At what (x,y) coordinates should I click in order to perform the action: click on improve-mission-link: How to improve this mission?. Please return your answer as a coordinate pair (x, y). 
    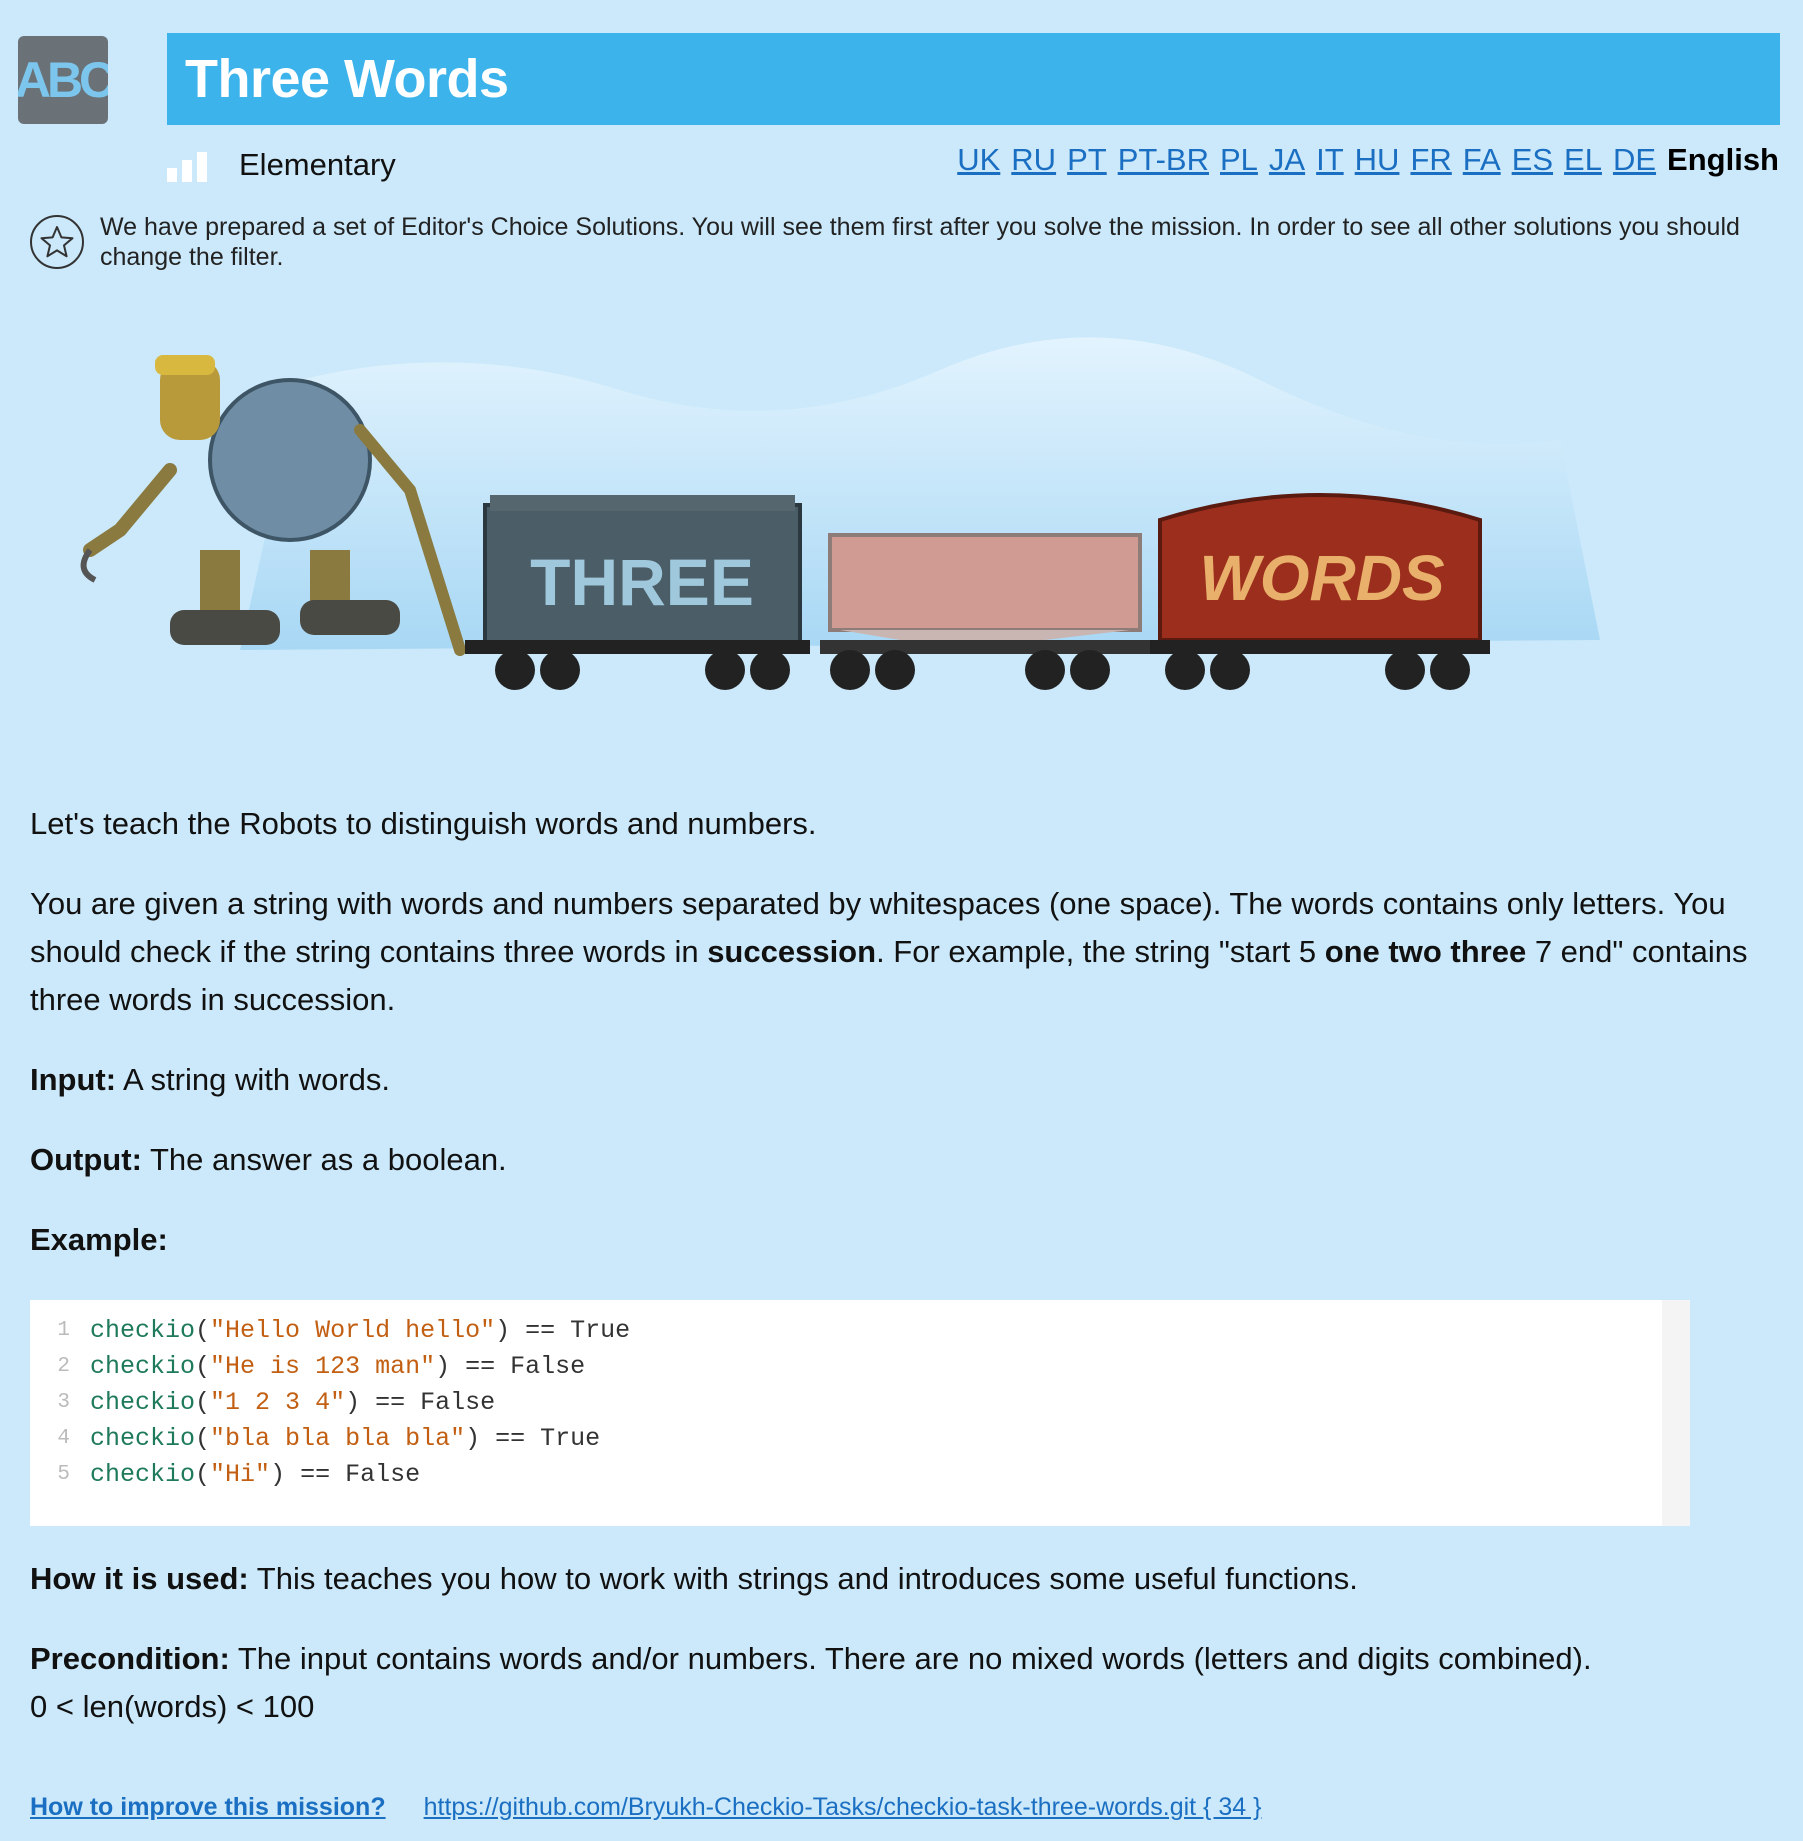
    Looking at the image, I should click on (208, 1807).